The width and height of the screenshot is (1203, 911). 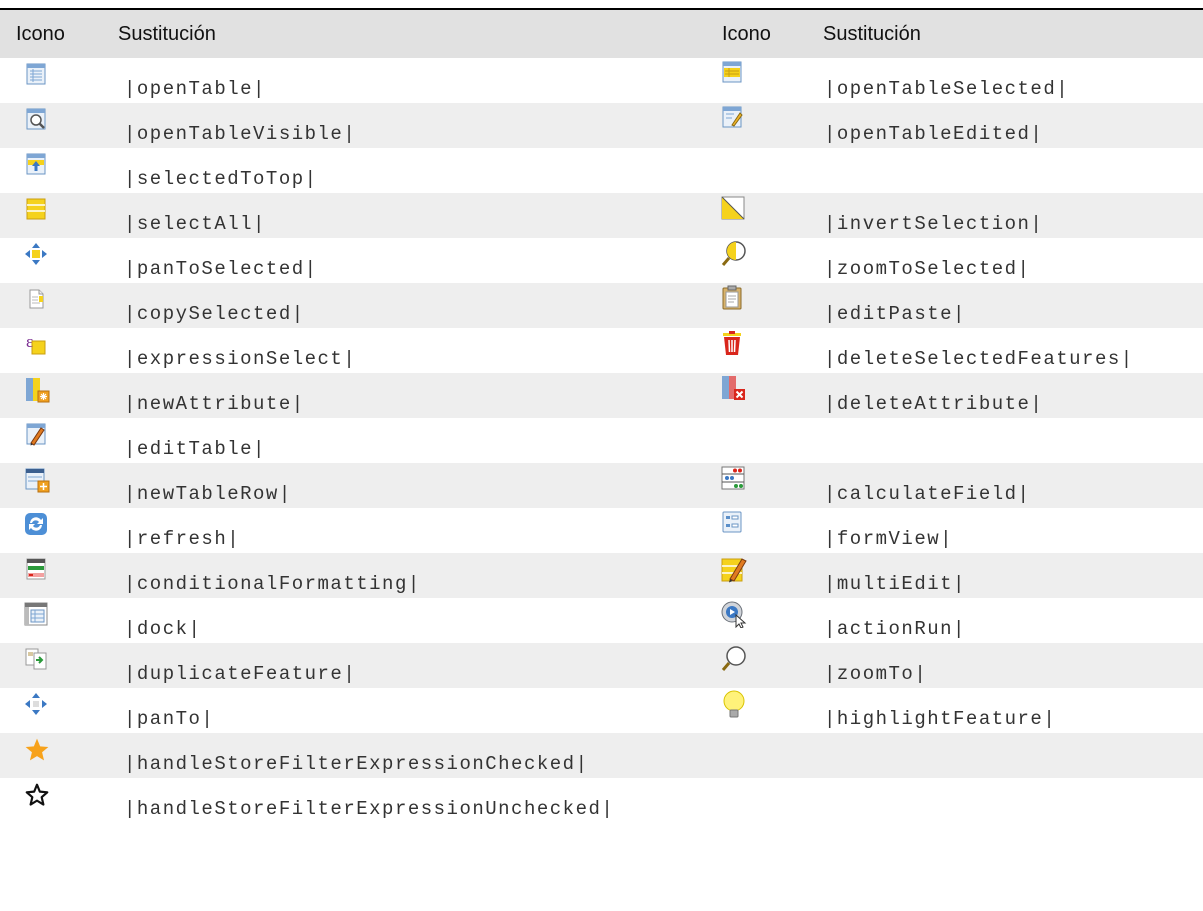 I want to click on substitution-cell: |selectAll|, so click(x=195, y=224).